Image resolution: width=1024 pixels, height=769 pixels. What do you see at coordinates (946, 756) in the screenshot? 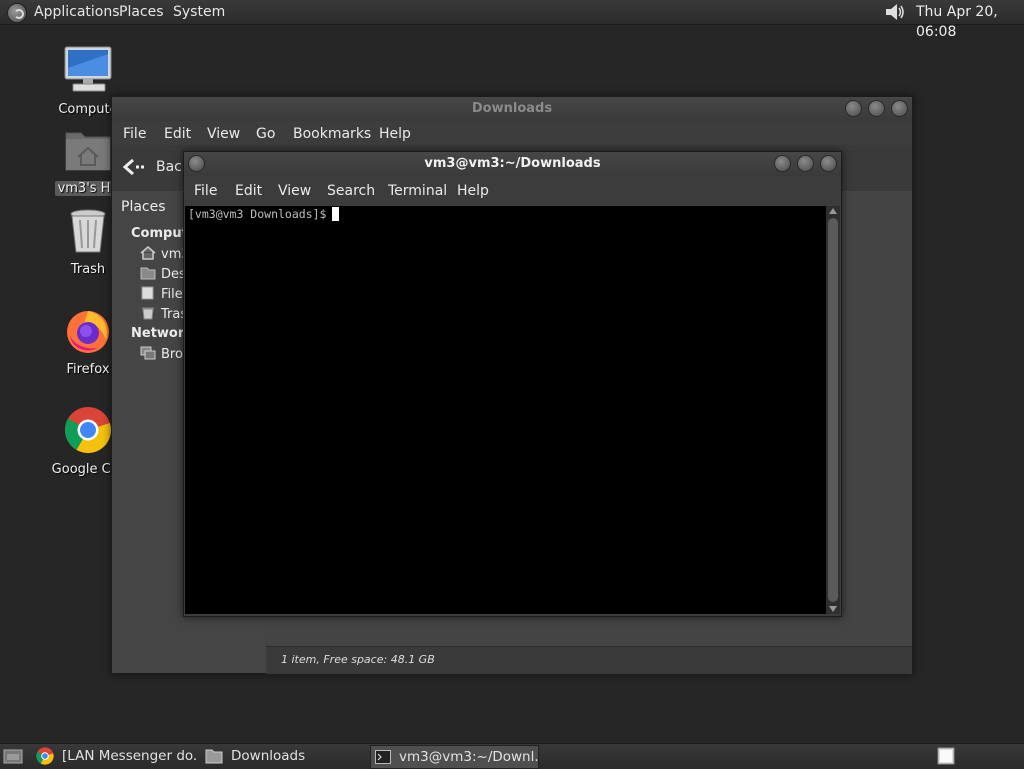
I see `workspace-switcher-icon` at bounding box center [946, 756].